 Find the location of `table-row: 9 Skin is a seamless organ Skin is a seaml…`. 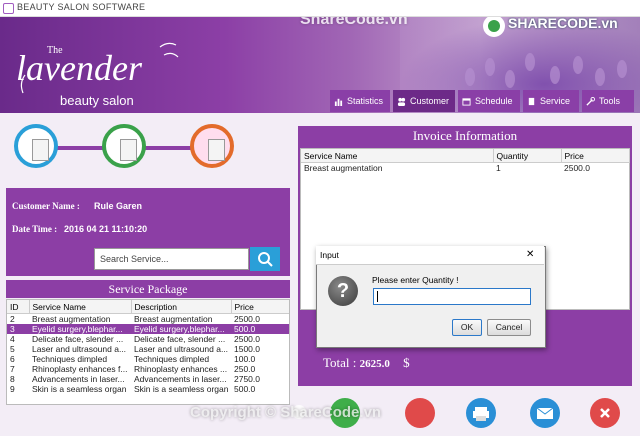

table-row: 9 Skin is a seamless organ Skin is a seaml… is located at coordinates (148, 389).